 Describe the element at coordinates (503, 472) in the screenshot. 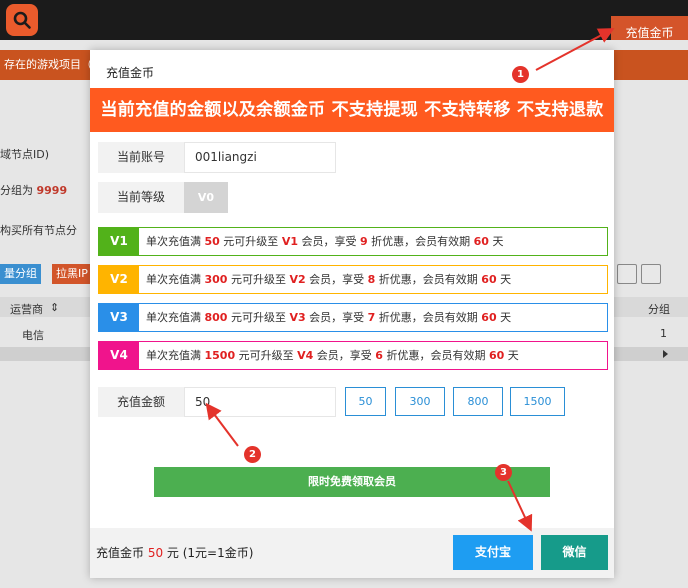

I see `annotation-3: 3` at that location.